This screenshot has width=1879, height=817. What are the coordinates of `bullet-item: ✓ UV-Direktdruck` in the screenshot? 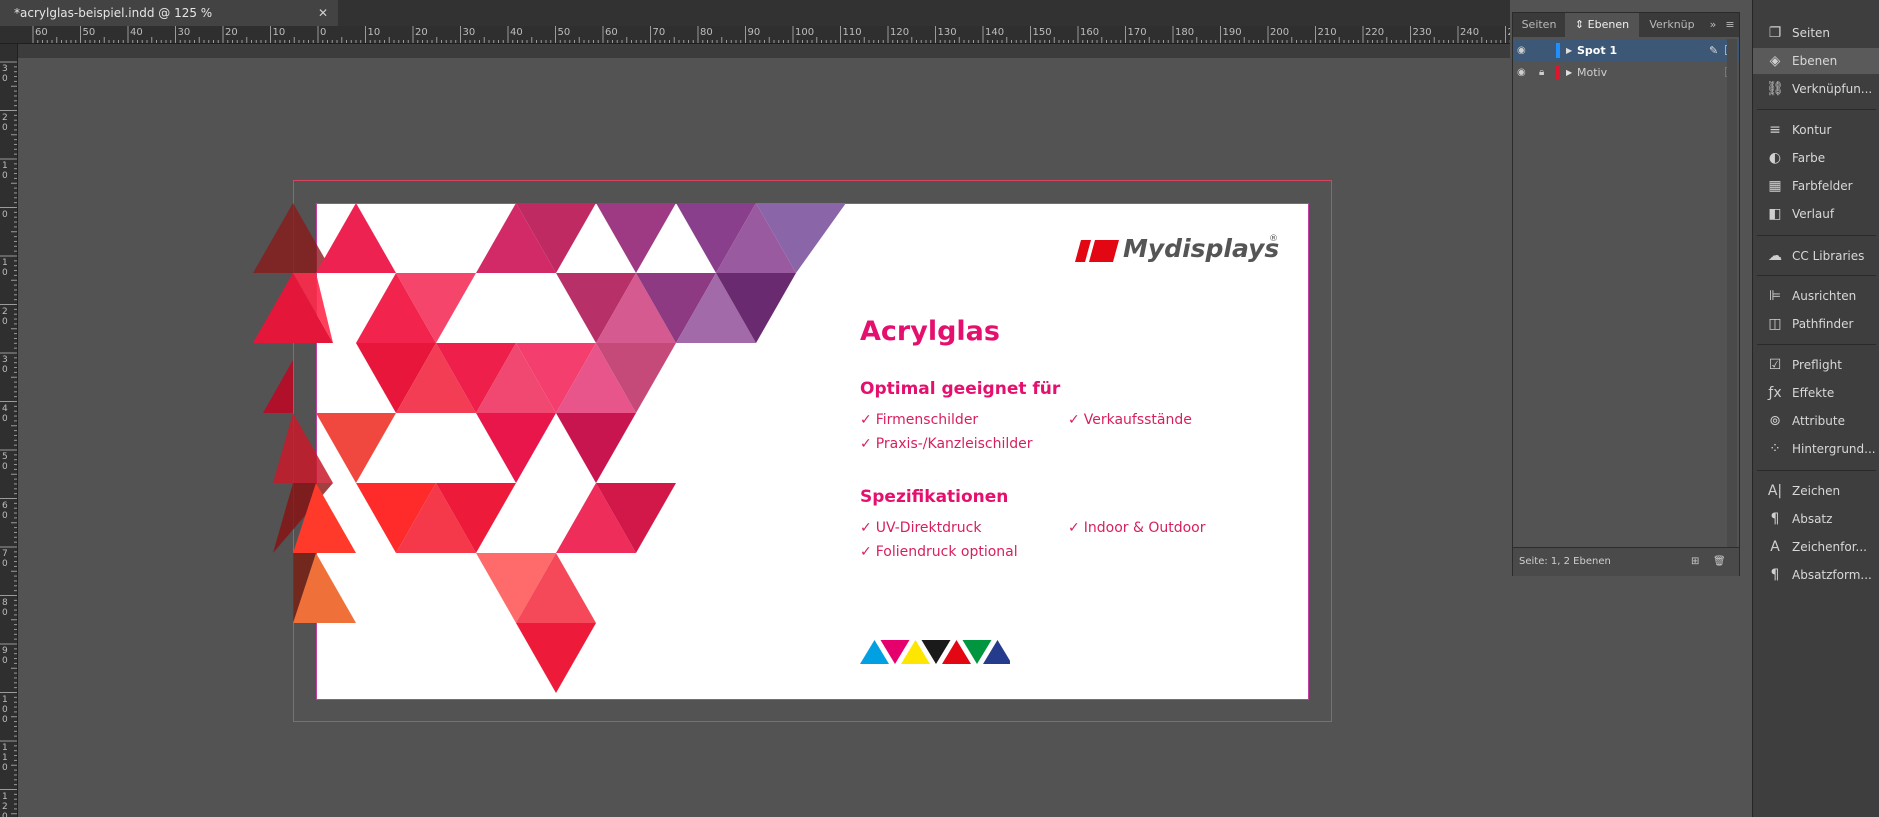 It's located at (921, 528).